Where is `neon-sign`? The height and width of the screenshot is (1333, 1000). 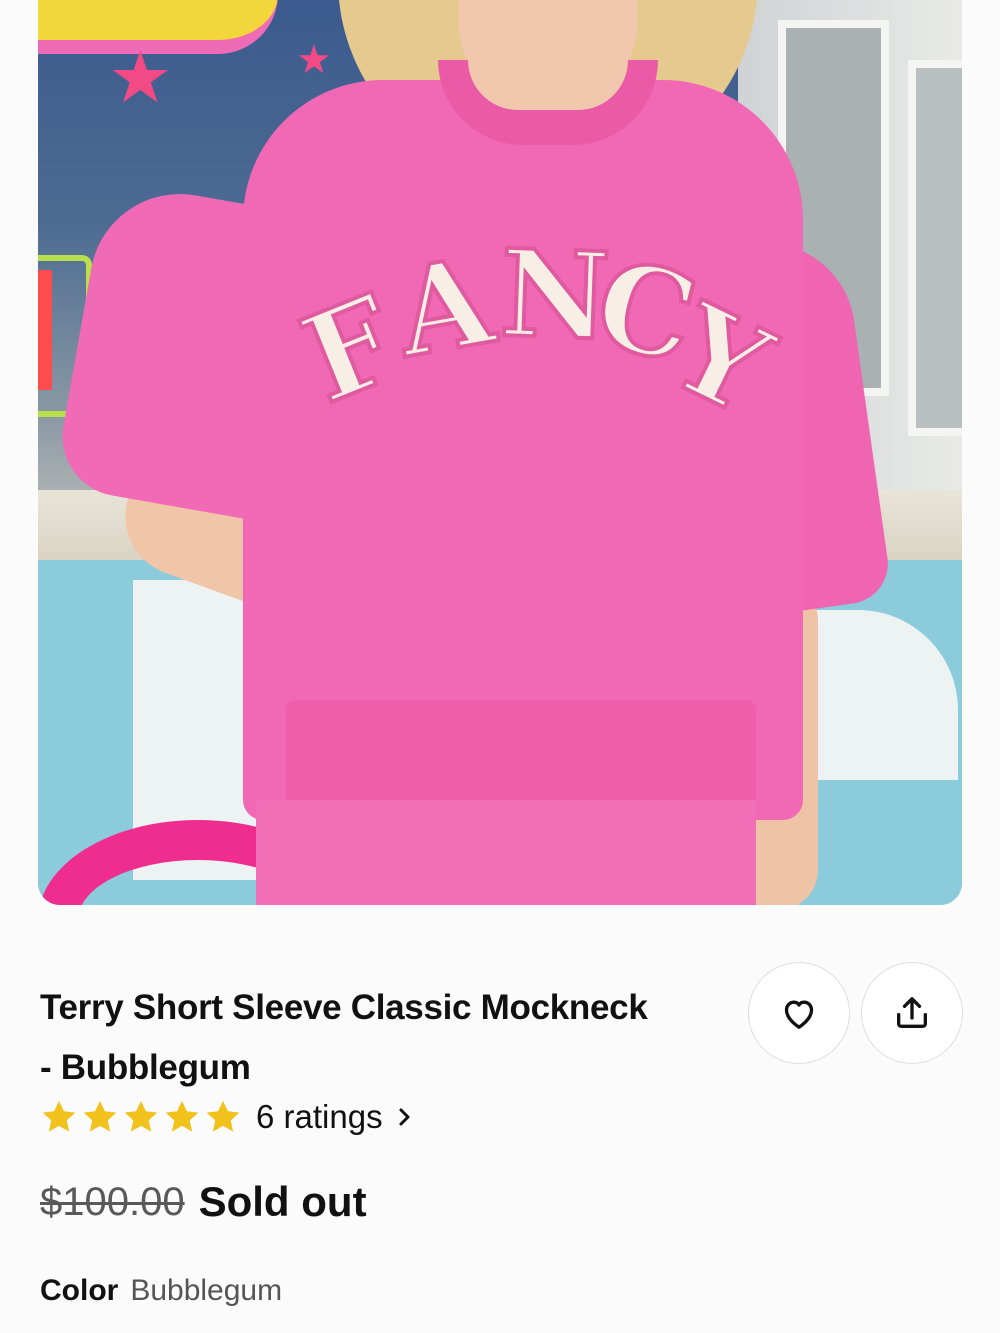 neon-sign is located at coordinates (45, 330).